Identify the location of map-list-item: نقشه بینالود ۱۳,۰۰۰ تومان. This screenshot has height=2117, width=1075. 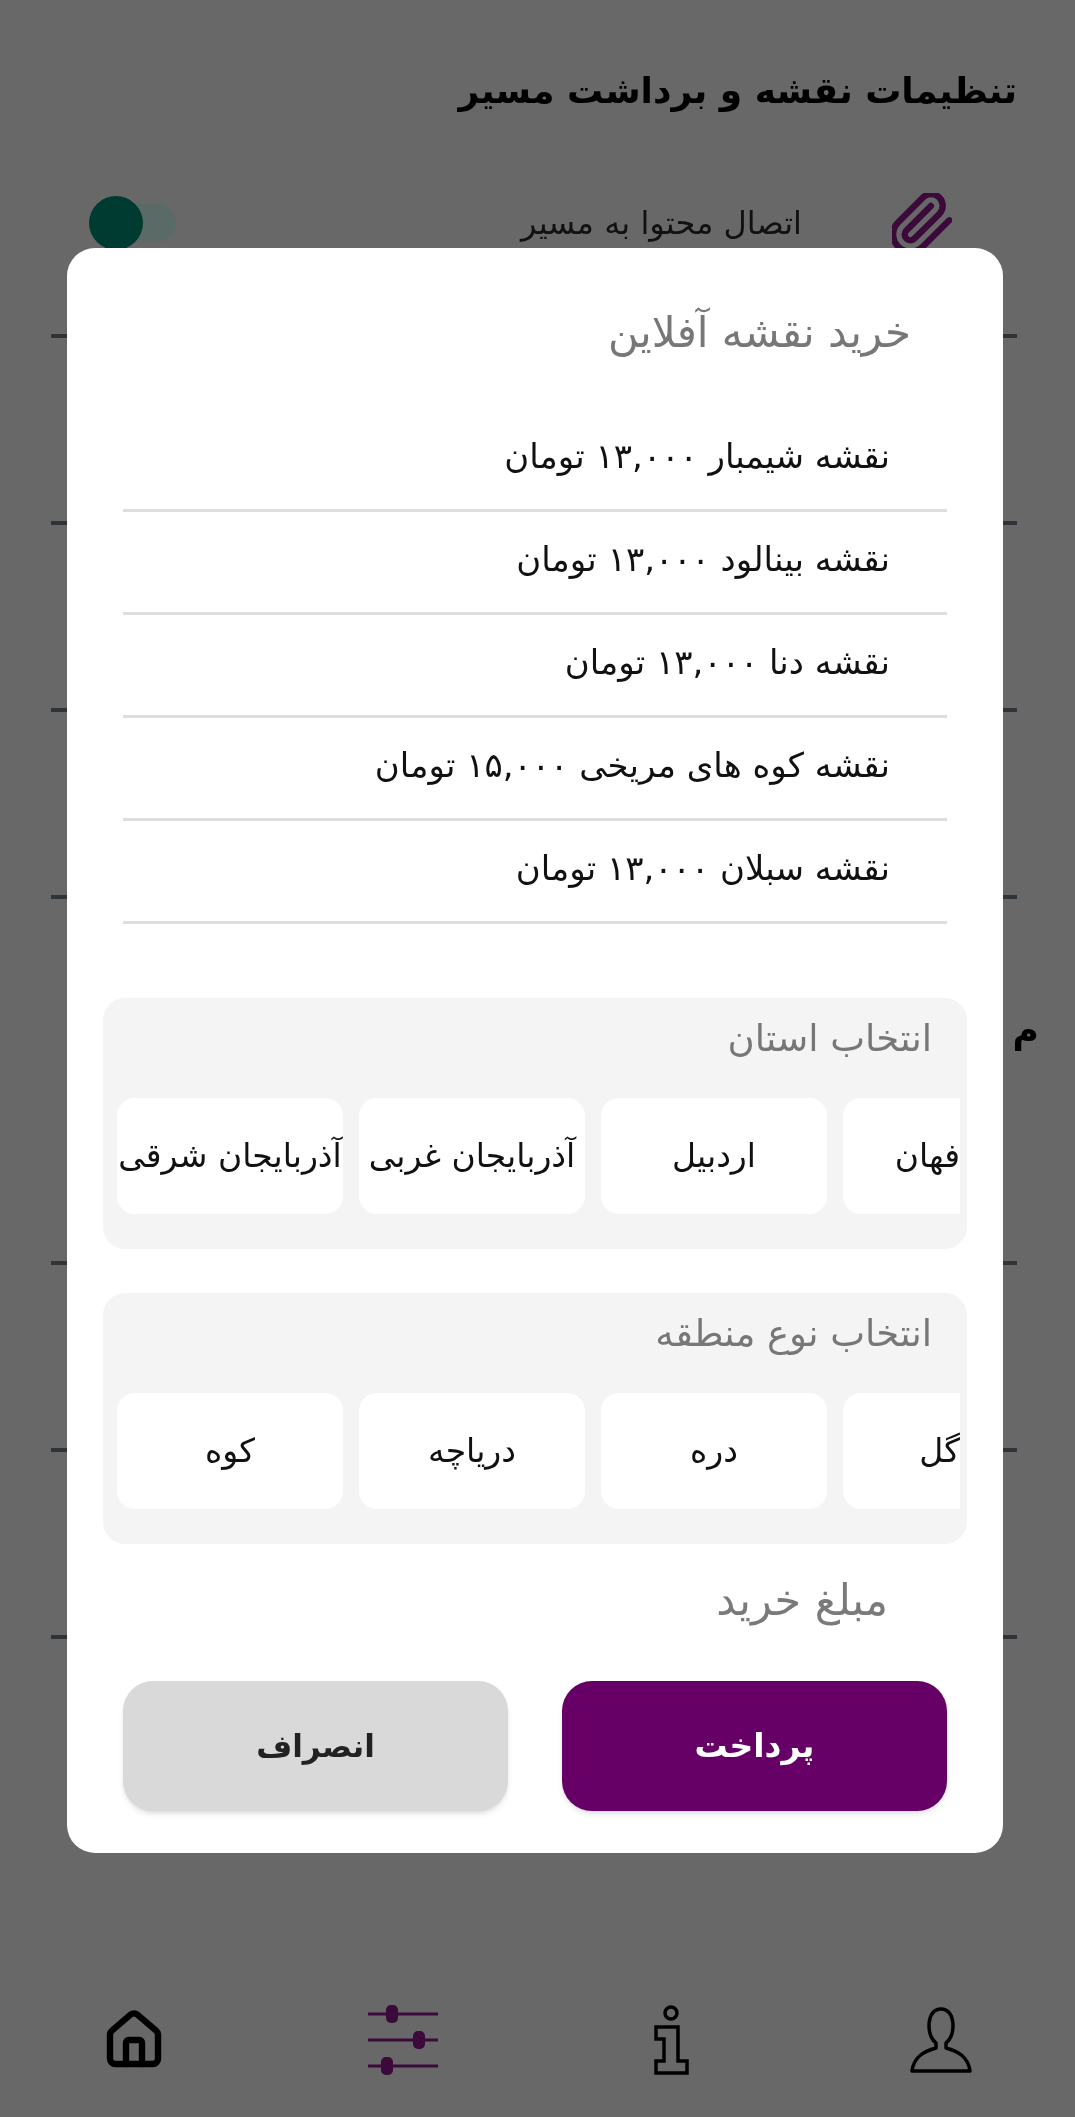
(535, 563).